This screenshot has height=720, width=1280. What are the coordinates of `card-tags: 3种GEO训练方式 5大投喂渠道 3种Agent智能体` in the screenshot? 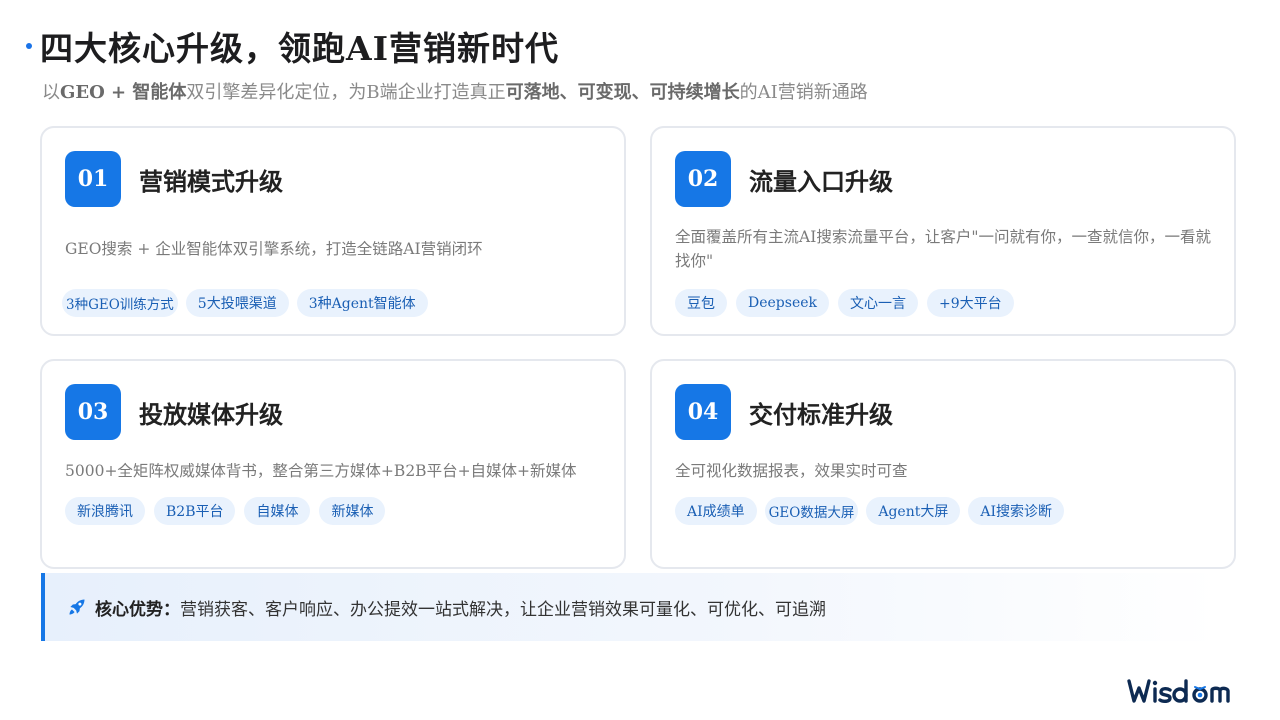 It's located at (245, 303).